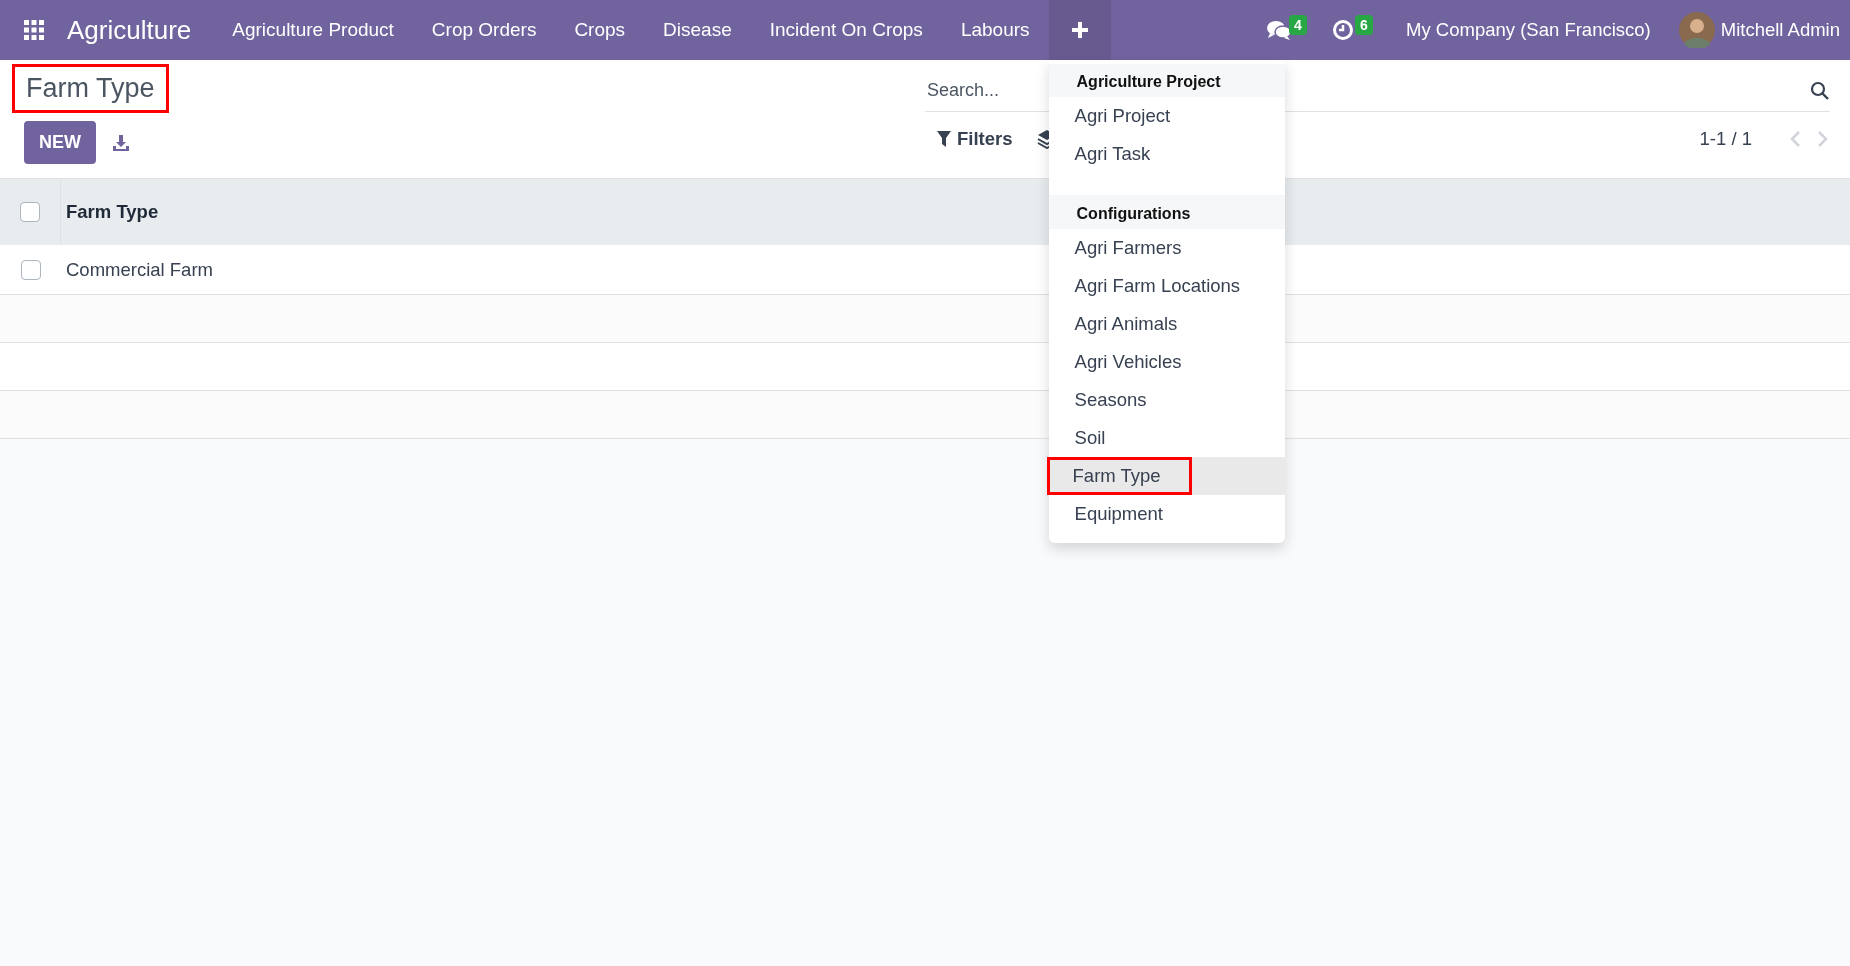 This screenshot has height=966, width=1850. What do you see at coordinates (1166, 400) in the screenshot?
I see `dropdown-item: Seasons` at bounding box center [1166, 400].